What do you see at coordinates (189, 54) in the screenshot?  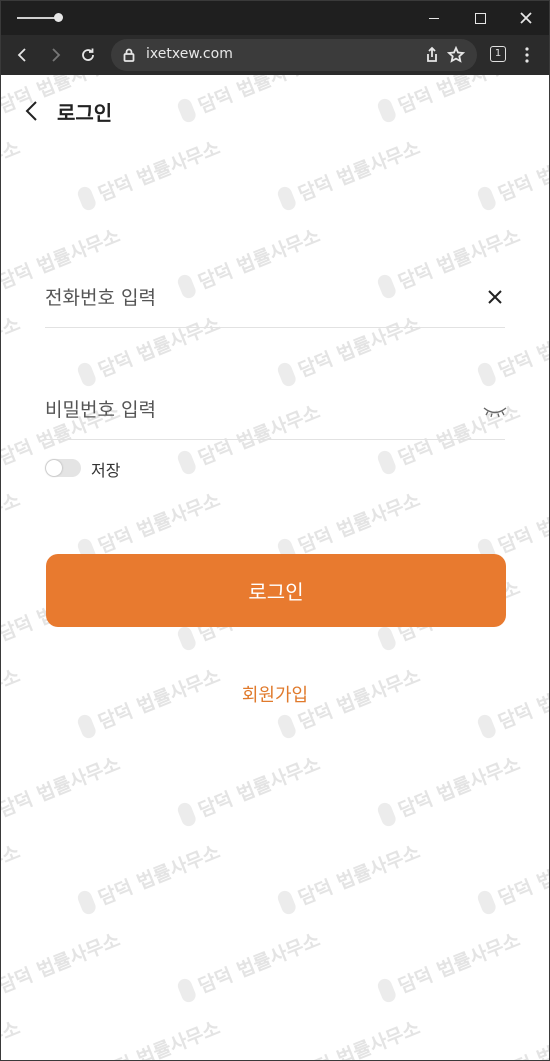 I see `url-text: ixetxew.com` at bounding box center [189, 54].